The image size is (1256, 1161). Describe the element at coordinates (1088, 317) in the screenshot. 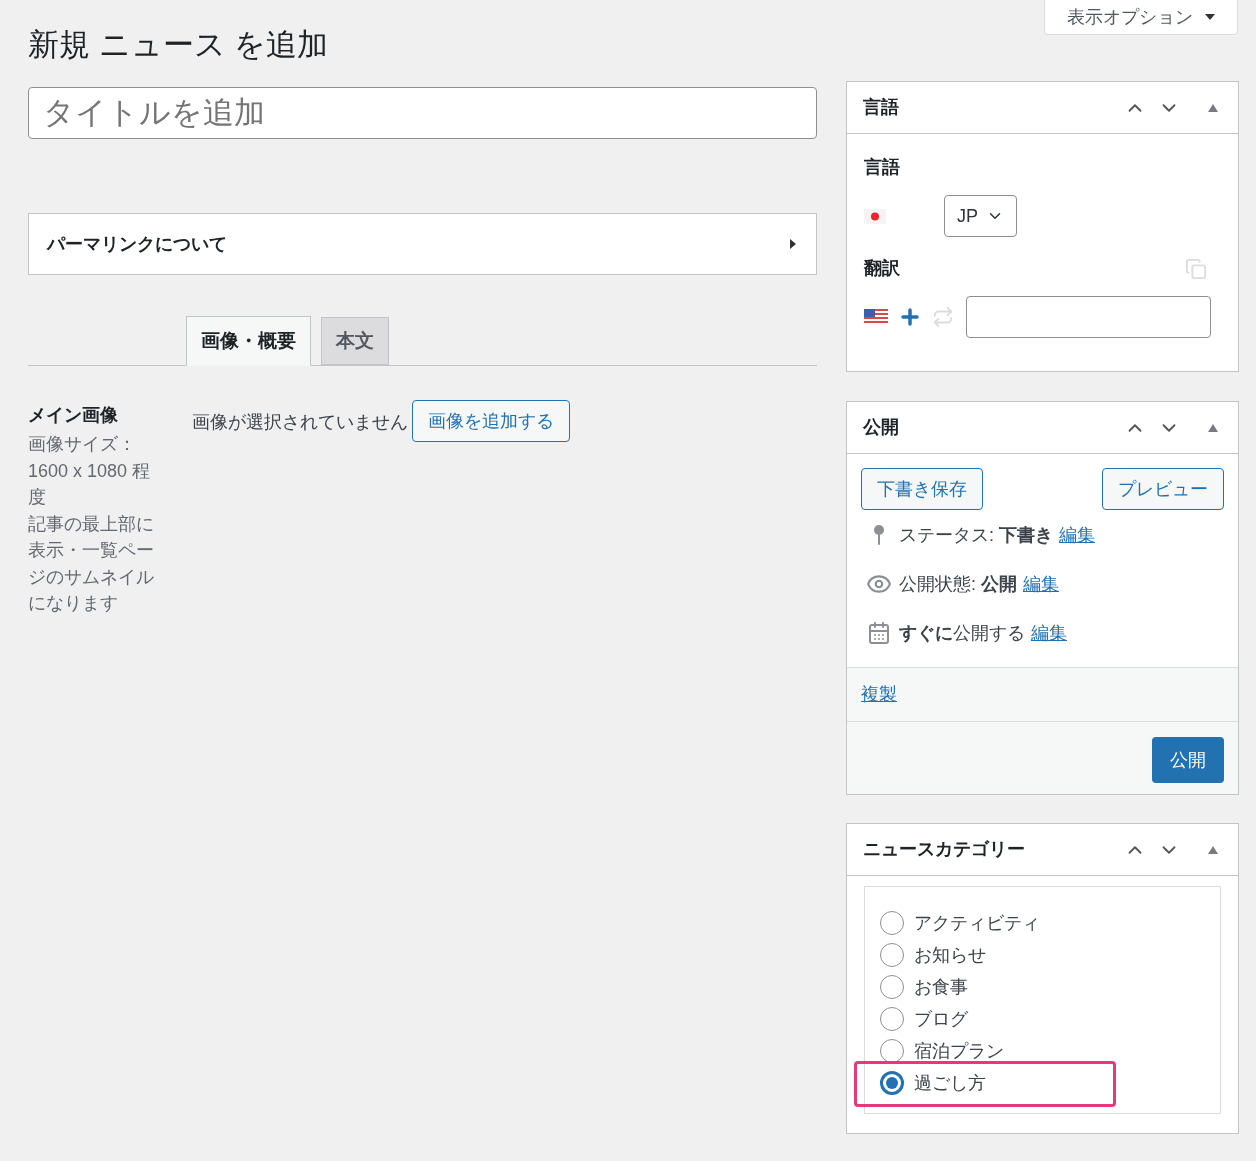

I see `translation-field` at that location.